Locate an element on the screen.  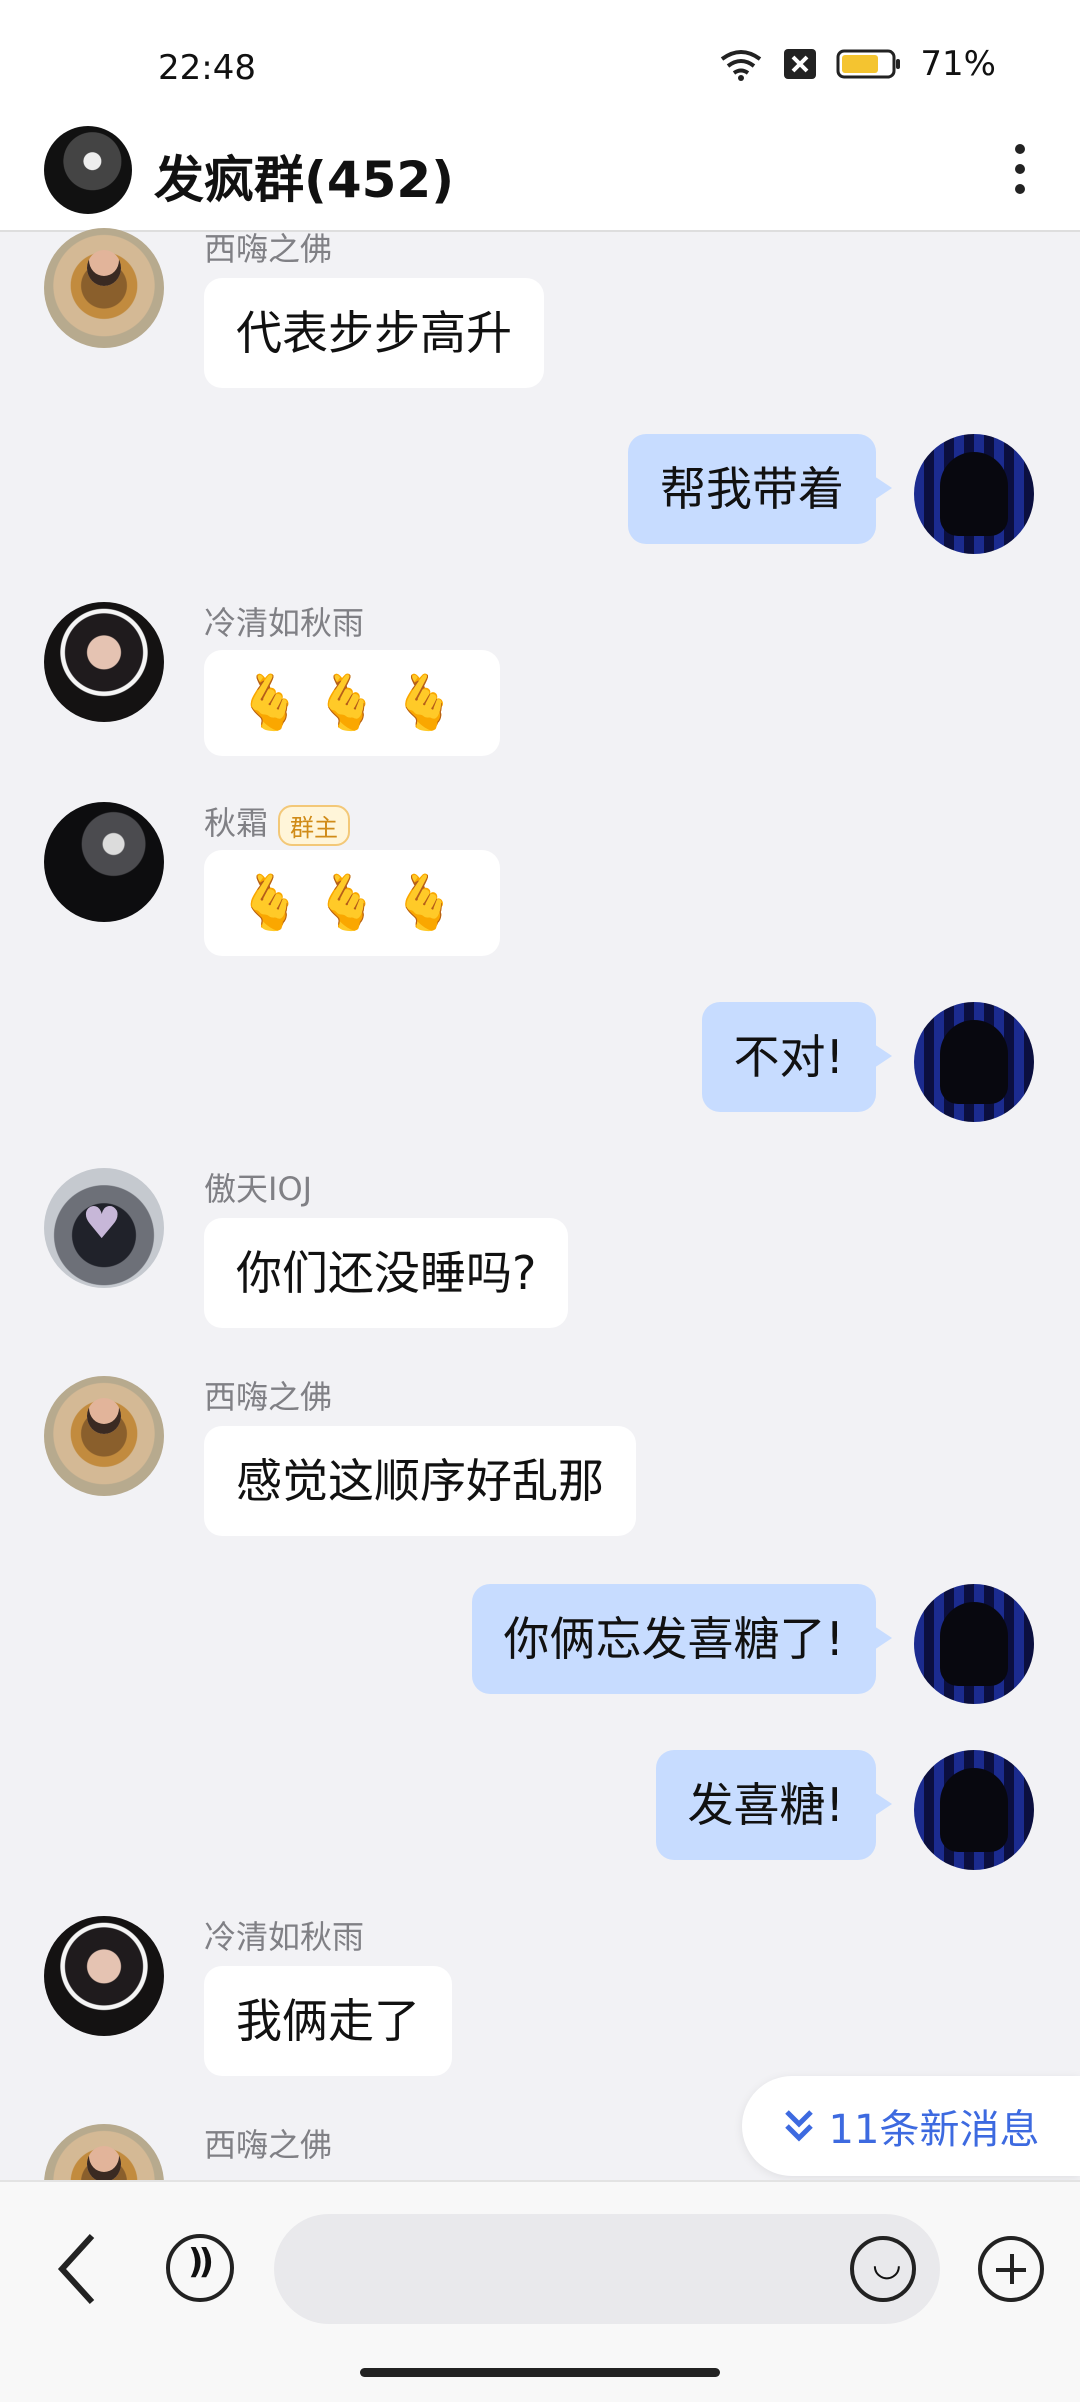
back-button is located at coordinates (78, 2269).